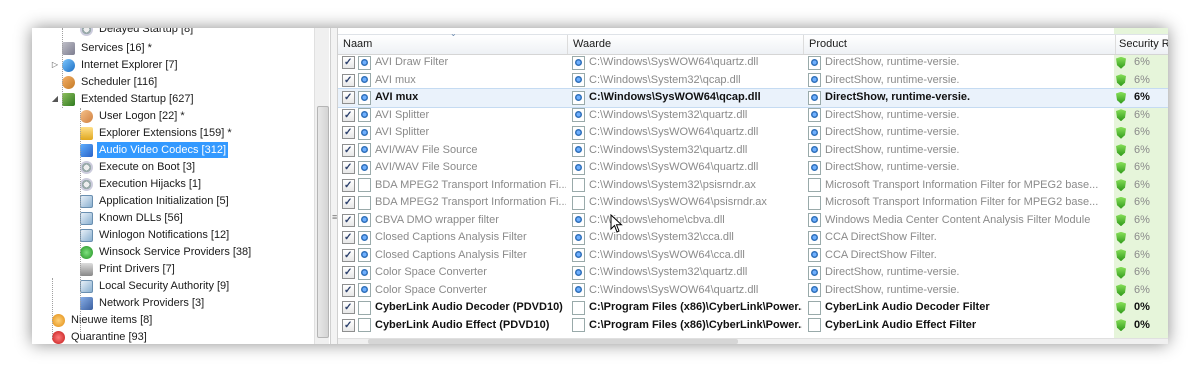 Image resolution: width=1200 pixels, height=374 pixels. What do you see at coordinates (149, 201) in the screenshot?
I see `tree-item: Application Initialization [5]` at bounding box center [149, 201].